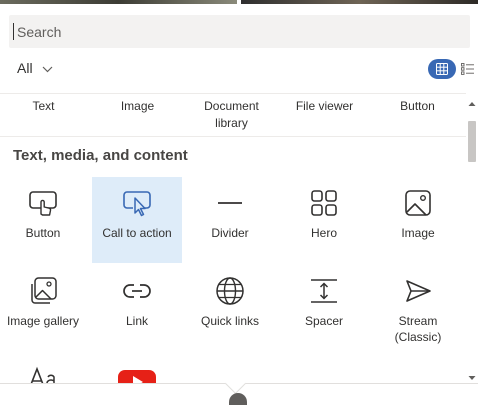 The height and width of the screenshot is (405, 478). What do you see at coordinates (137, 373) in the screenshot?
I see `youtube-icon` at bounding box center [137, 373].